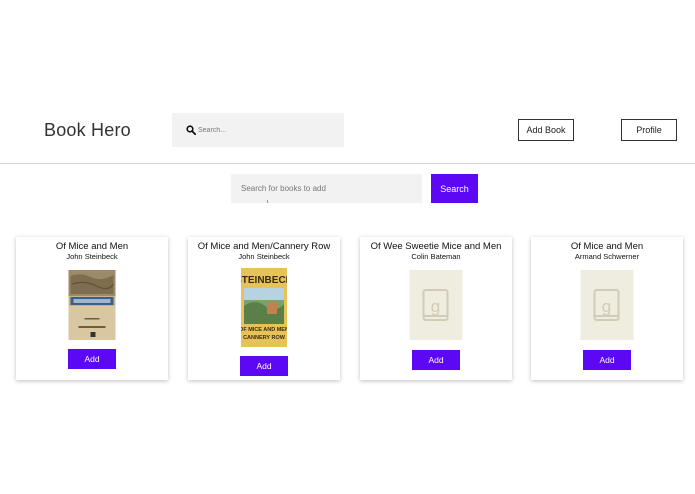 This screenshot has height=494, width=695. I want to click on book-card: Of Mice and Men Armand Schwerner g Add, so click(607, 308).